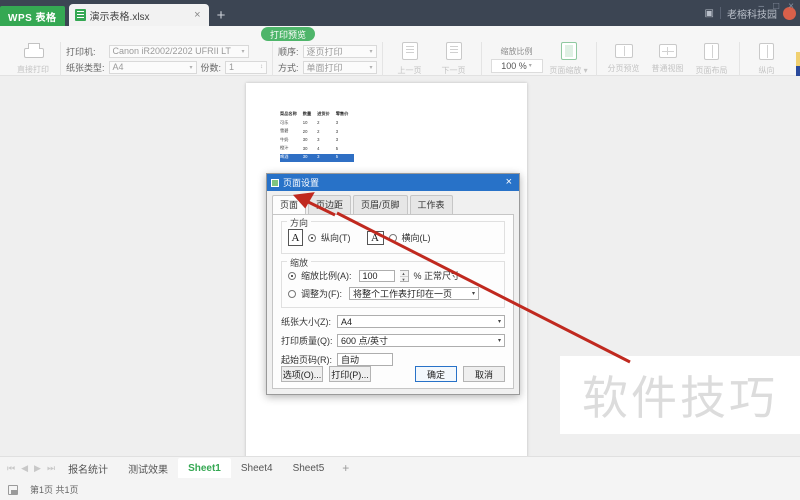 The height and width of the screenshot is (500, 800). I want to click on portrait-icon, so click(767, 53).